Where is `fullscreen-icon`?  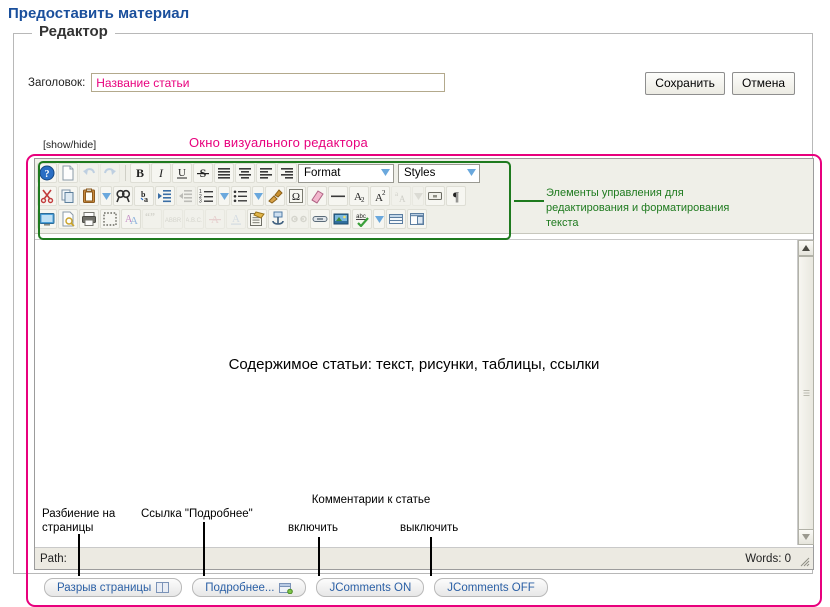
fullscreen-icon is located at coordinates (47, 219).